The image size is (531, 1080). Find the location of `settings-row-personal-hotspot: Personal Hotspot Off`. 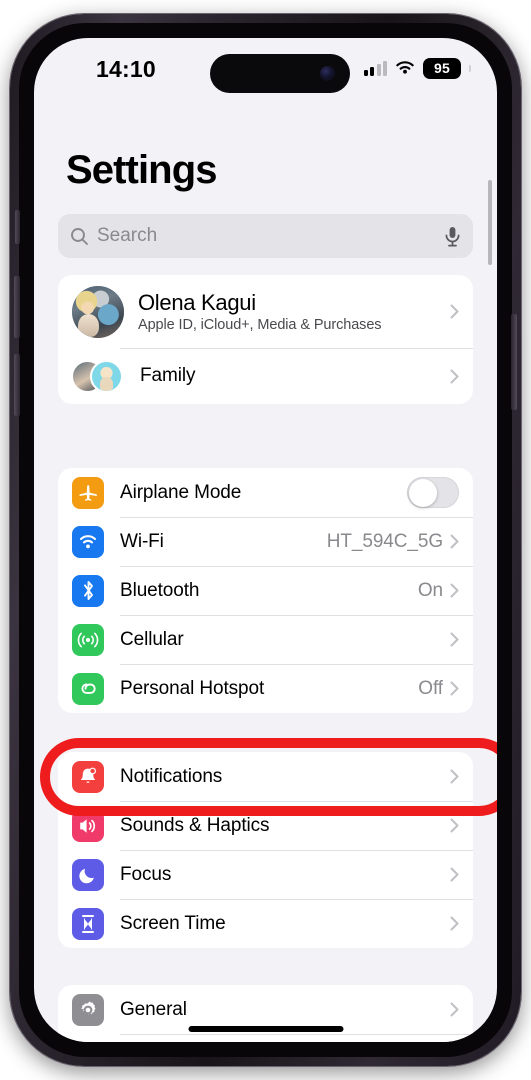

settings-row-personal-hotspot: Personal Hotspot Off is located at coordinates (265, 688).